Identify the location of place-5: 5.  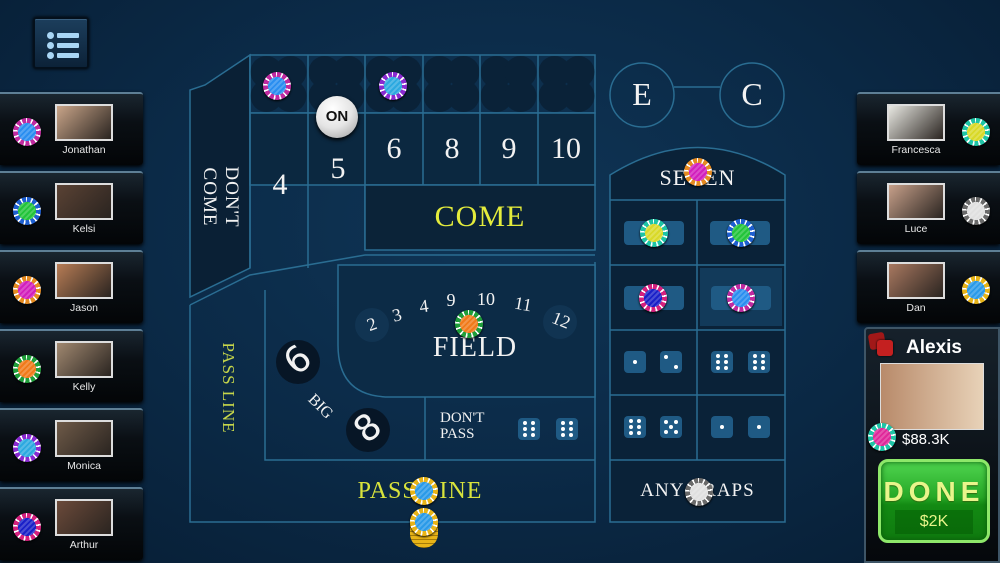
(338, 169).